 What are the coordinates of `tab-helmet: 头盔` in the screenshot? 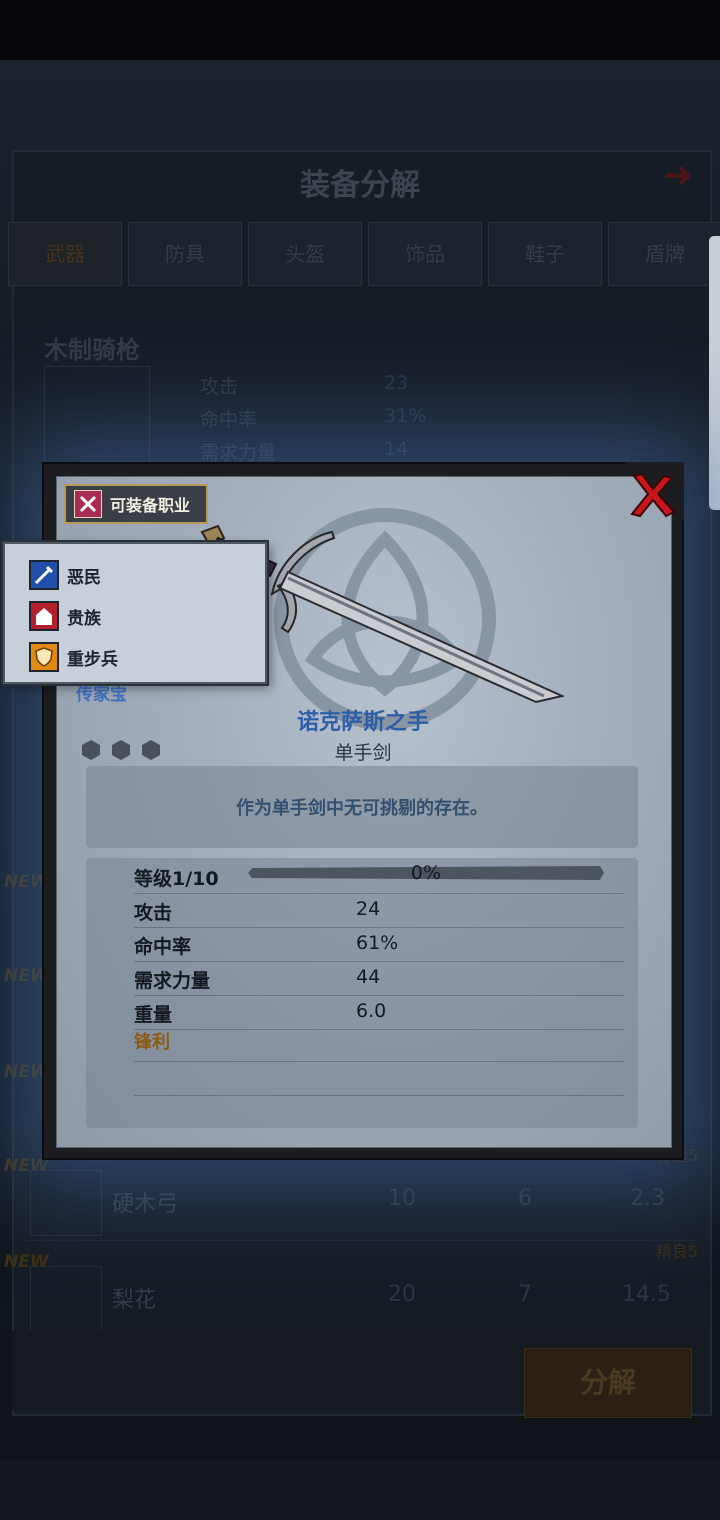 It's located at (305, 254).